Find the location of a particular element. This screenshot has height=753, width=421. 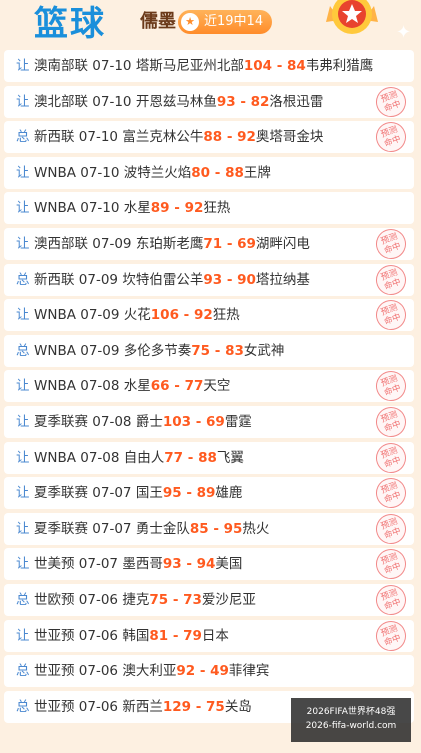

list-item: 让 WNBA 07-08 自由人77 - 88飞翼 预测 命中 is located at coordinates (209, 457).